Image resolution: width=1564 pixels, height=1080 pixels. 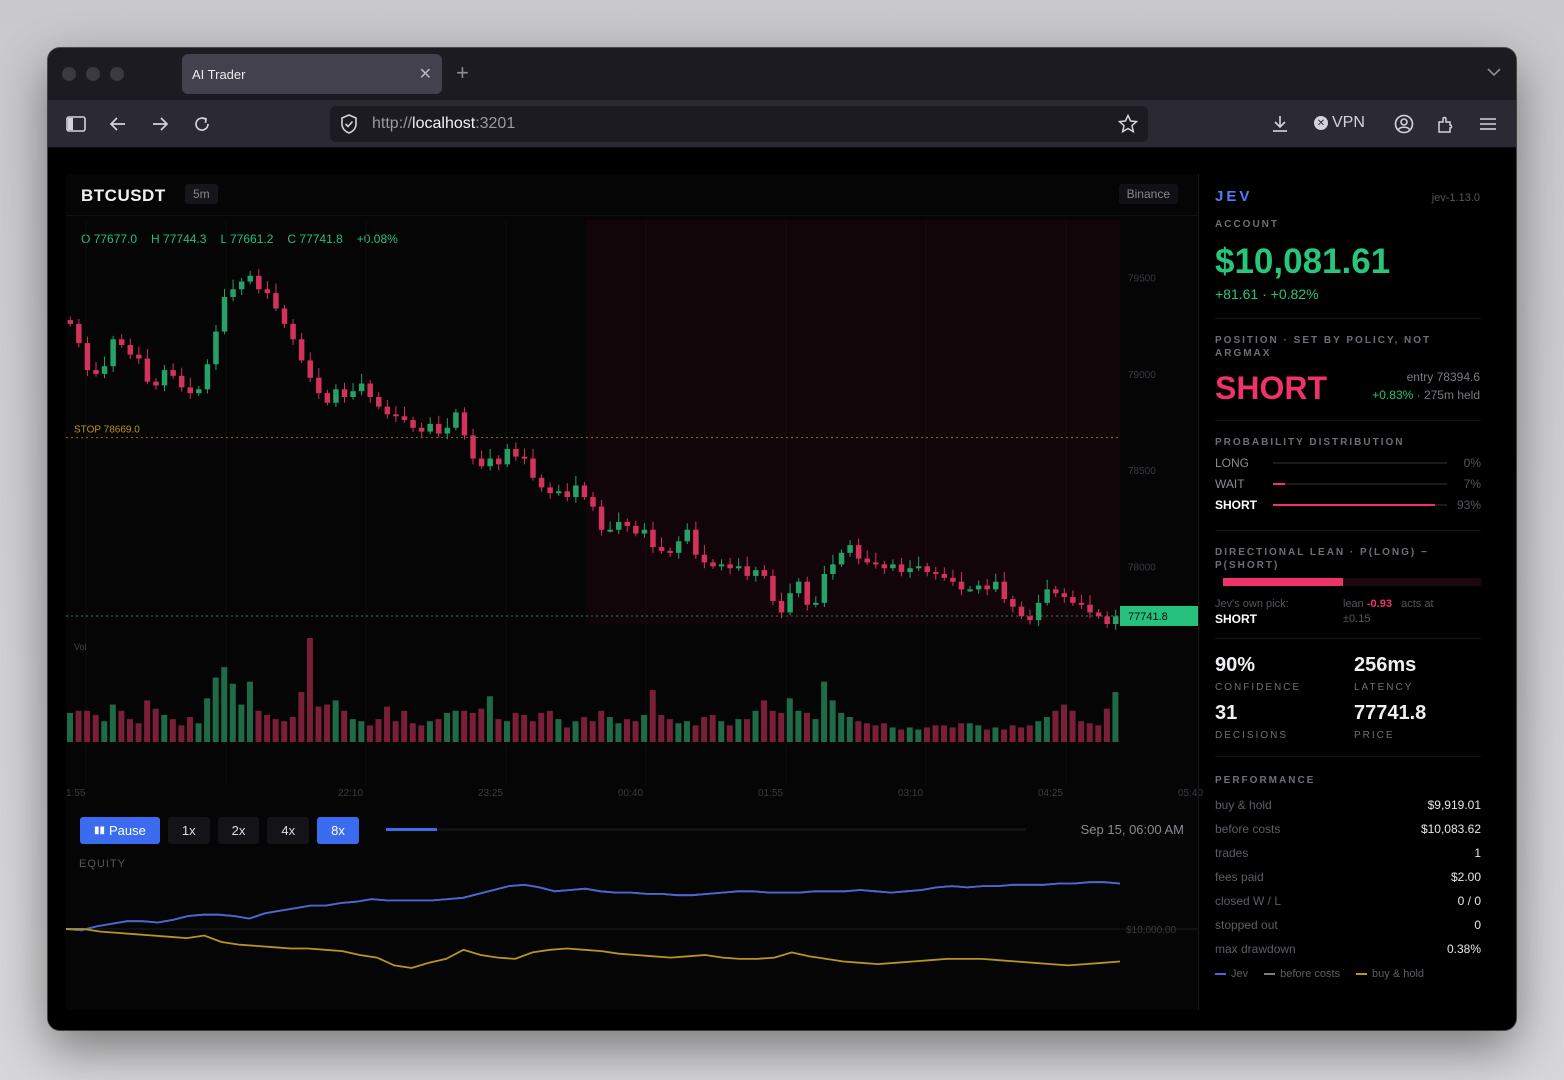 What do you see at coordinates (117, 74) in the screenshot?
I see `maximize-window-button` at bounding box center [117, 74].